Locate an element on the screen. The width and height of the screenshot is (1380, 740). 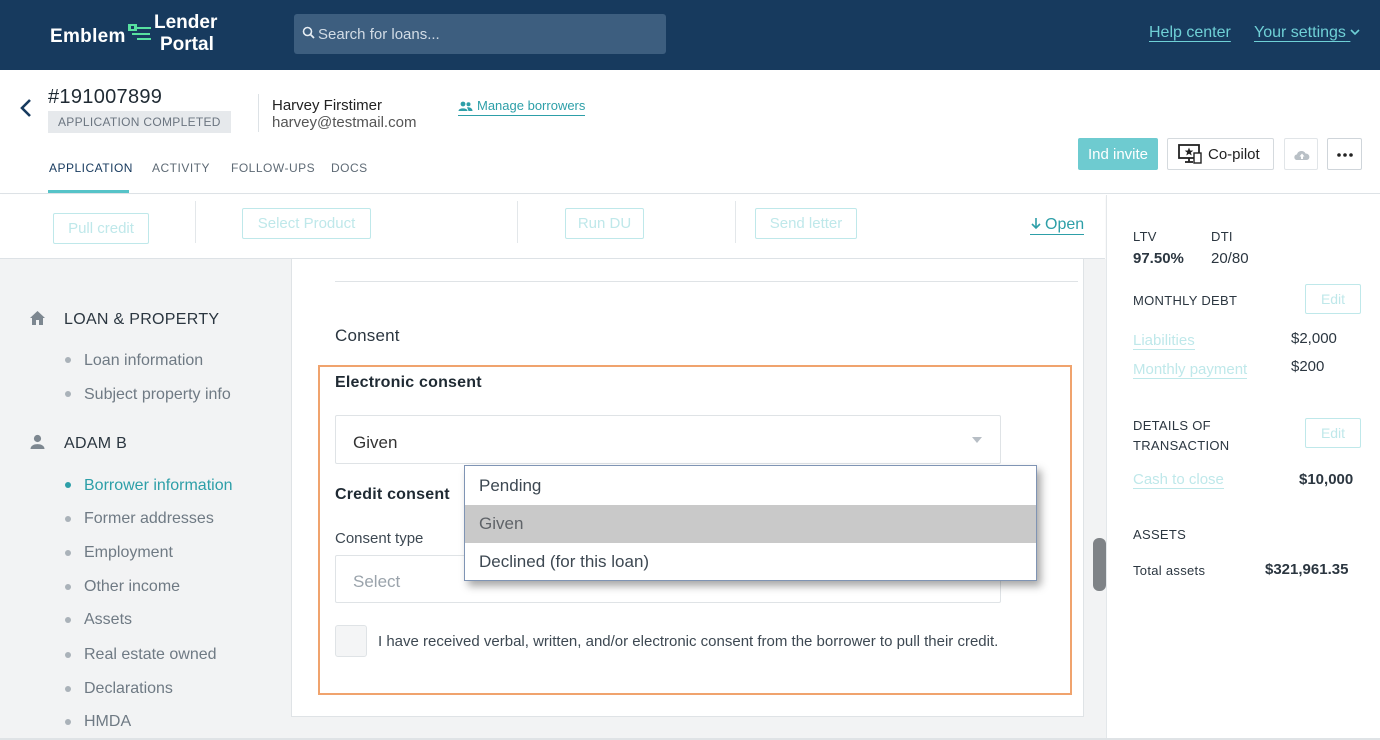
cloud-upload-button is located at coordinates (1301, 154).